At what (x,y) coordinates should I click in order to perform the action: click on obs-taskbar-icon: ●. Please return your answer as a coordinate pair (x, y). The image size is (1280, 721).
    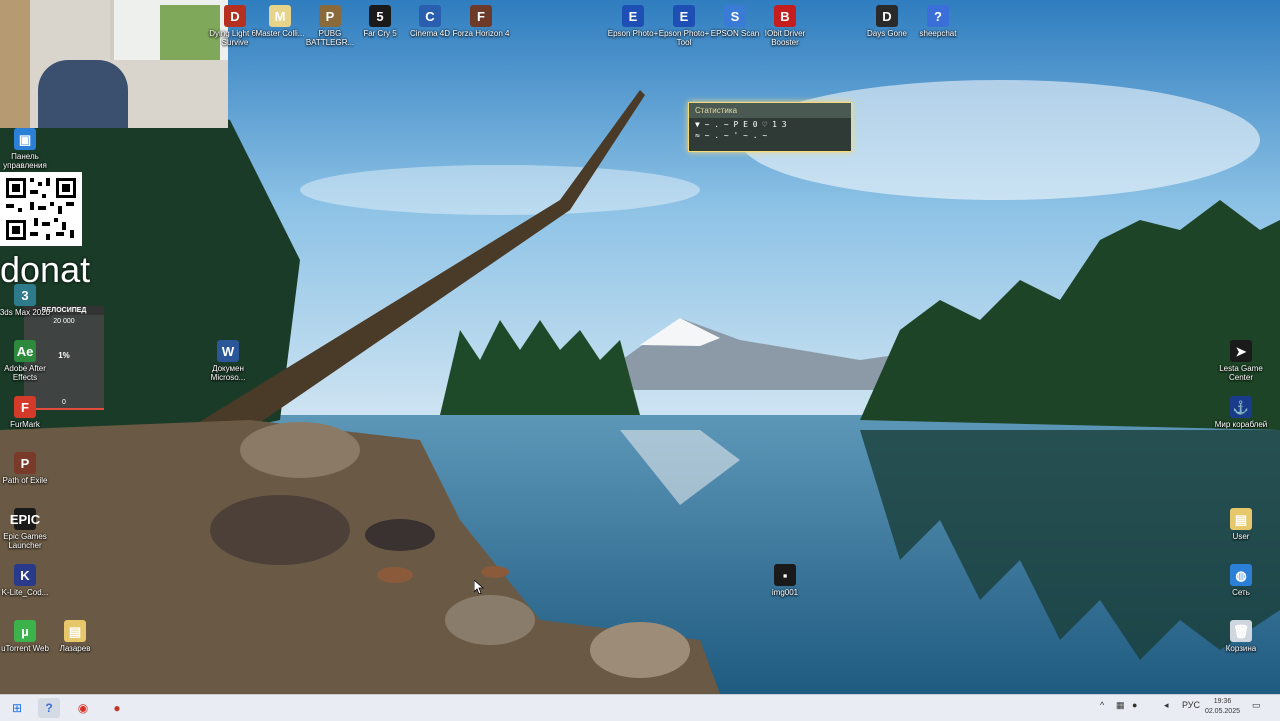
    Looking at the image, I should click on (117, 708).